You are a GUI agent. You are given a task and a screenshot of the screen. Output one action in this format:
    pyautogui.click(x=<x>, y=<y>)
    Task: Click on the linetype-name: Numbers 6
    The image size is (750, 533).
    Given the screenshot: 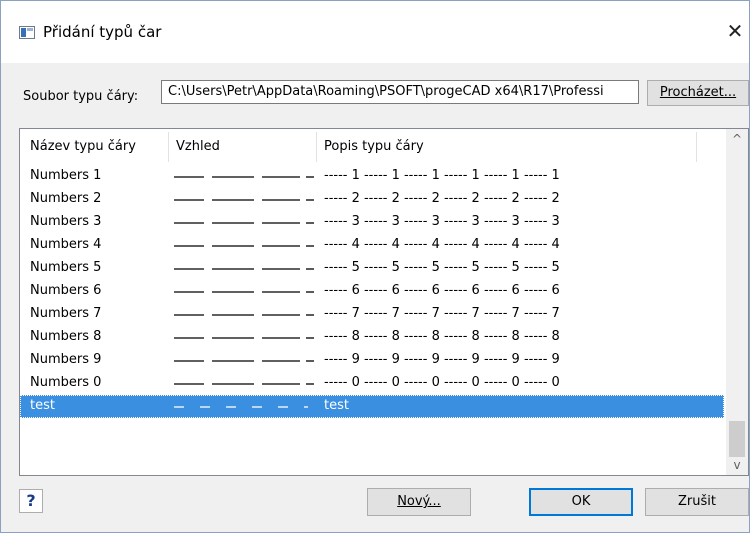 What is the action you would take?
    pyautogui.click(x=66, y=290)
    